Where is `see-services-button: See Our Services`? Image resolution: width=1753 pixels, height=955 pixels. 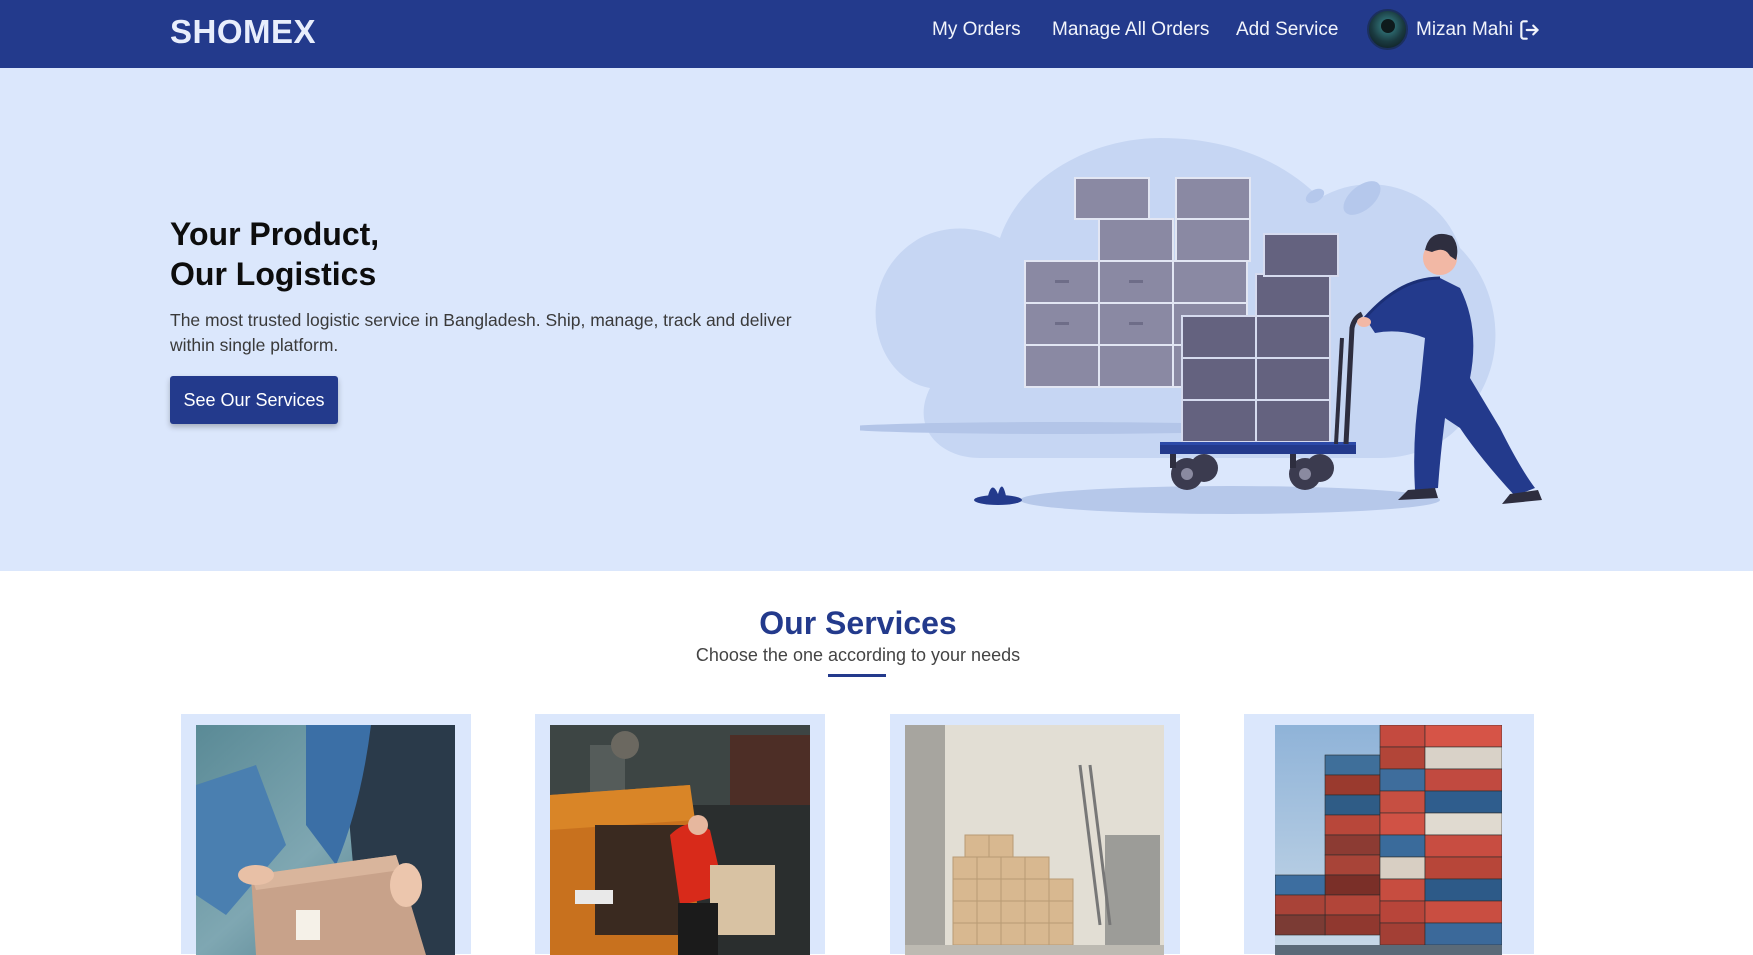
see-services-button: See Our Services is located at coordinates (254, 400).